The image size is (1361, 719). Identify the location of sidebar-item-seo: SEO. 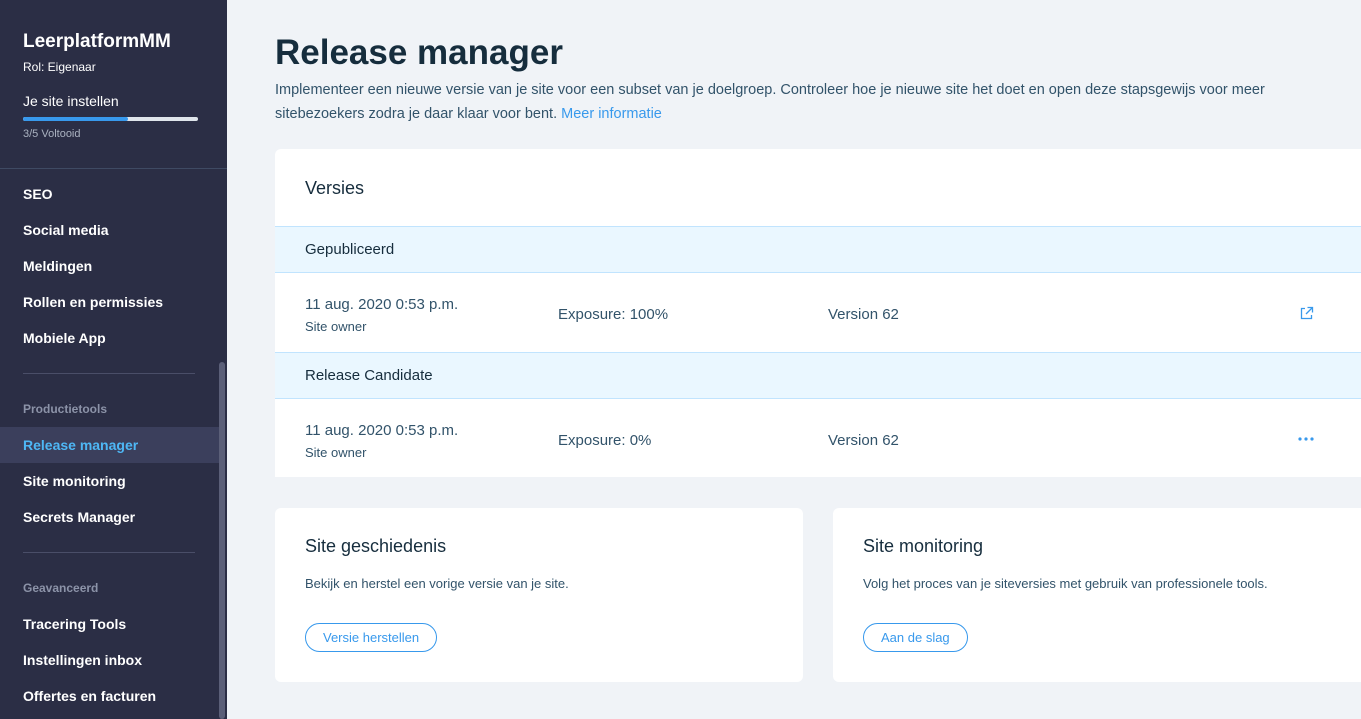
(109, 194).